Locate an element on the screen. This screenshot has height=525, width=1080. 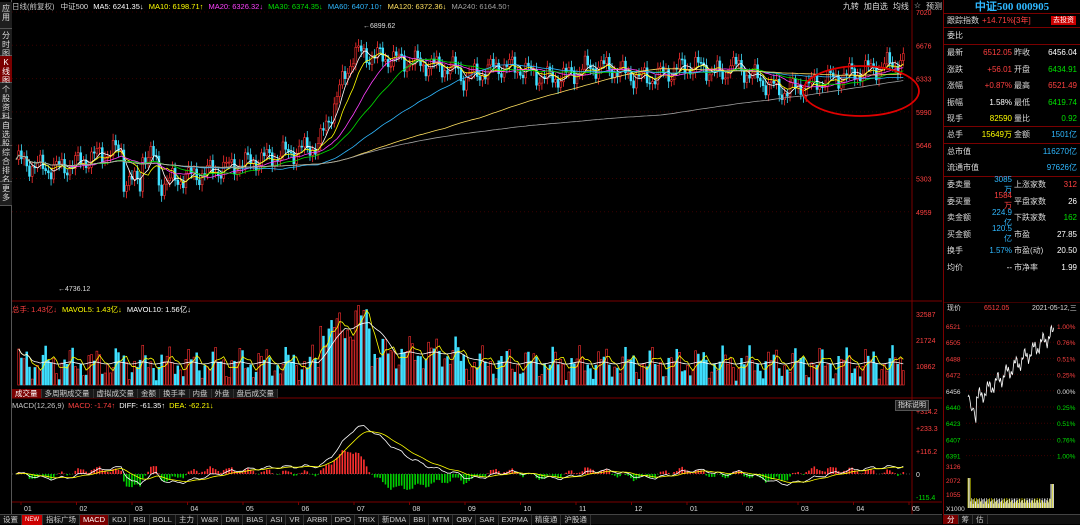
indicator-tab-5: RSI is located at coordinates (140, 519).